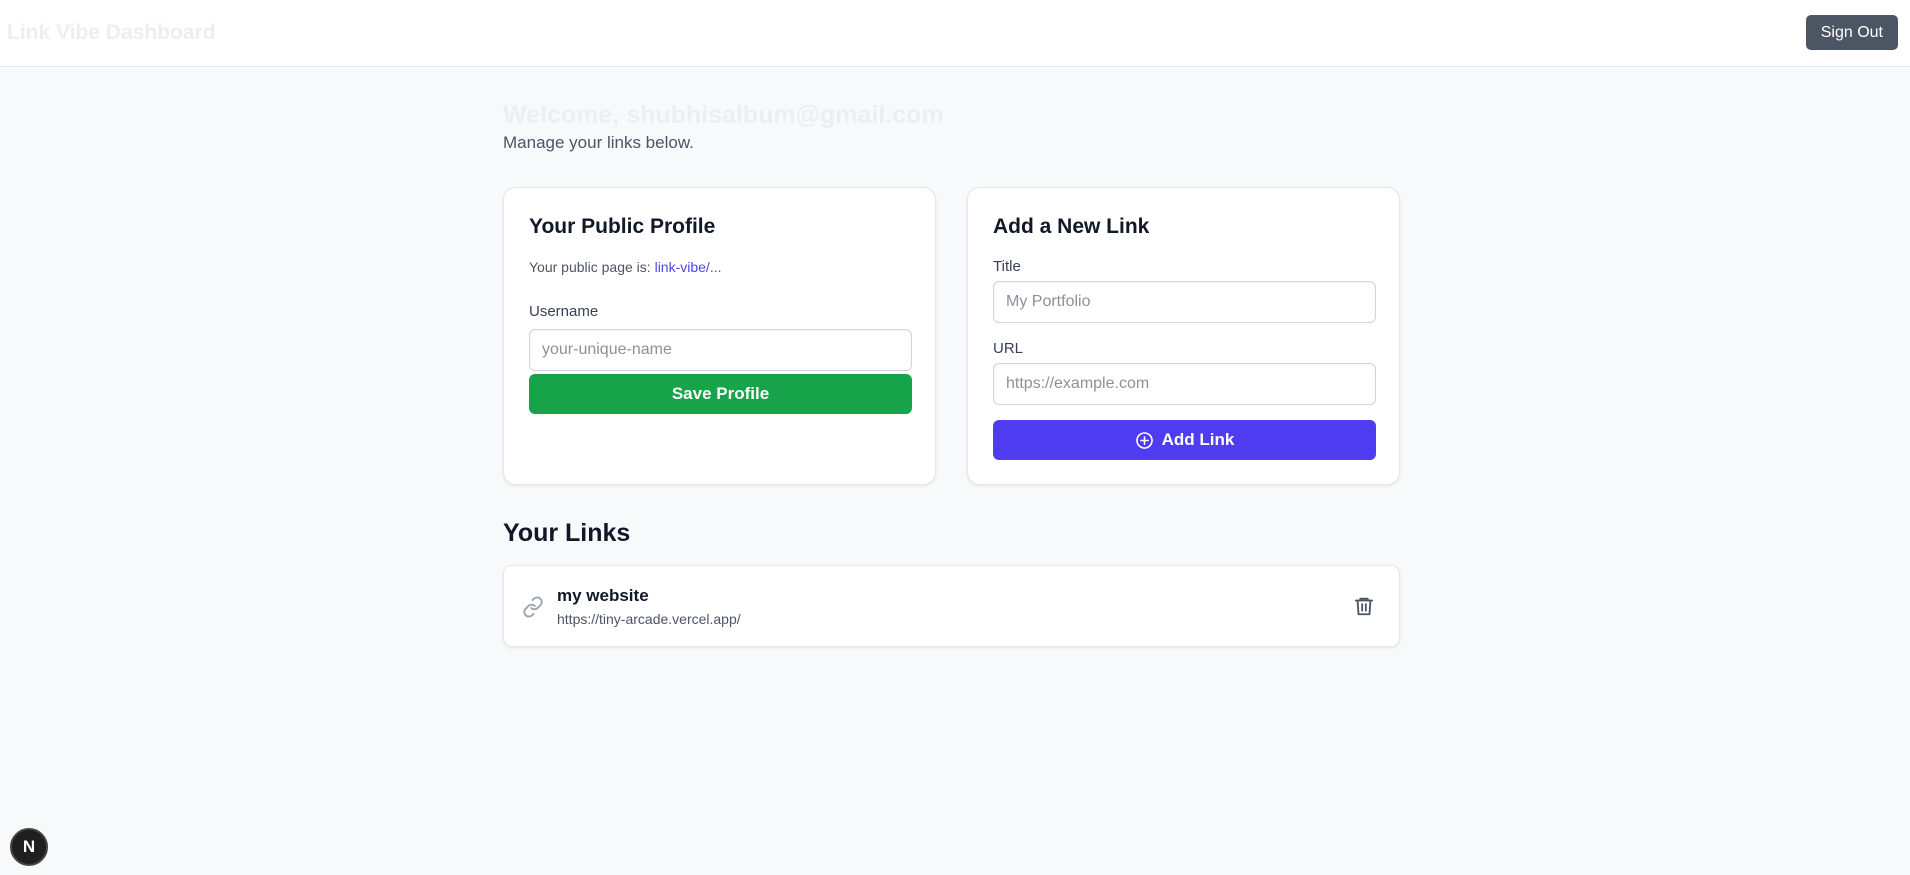 This screenshot has height=875, width=1910. What do you see at coordinates (1071, 226) in the screenshot?
I see `add-link-title: Add a New Link` at bounding box center [1071, 226].